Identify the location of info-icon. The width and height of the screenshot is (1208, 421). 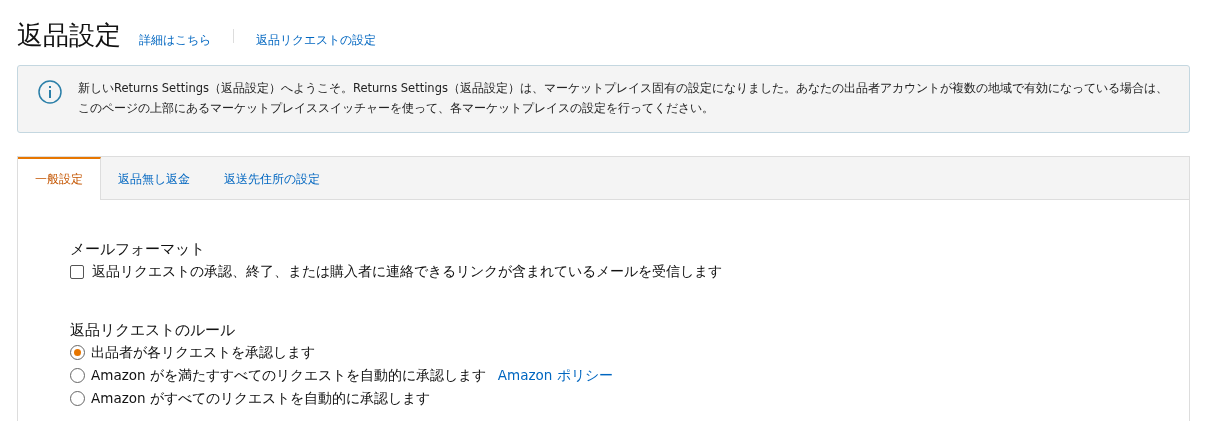
(50, 92).